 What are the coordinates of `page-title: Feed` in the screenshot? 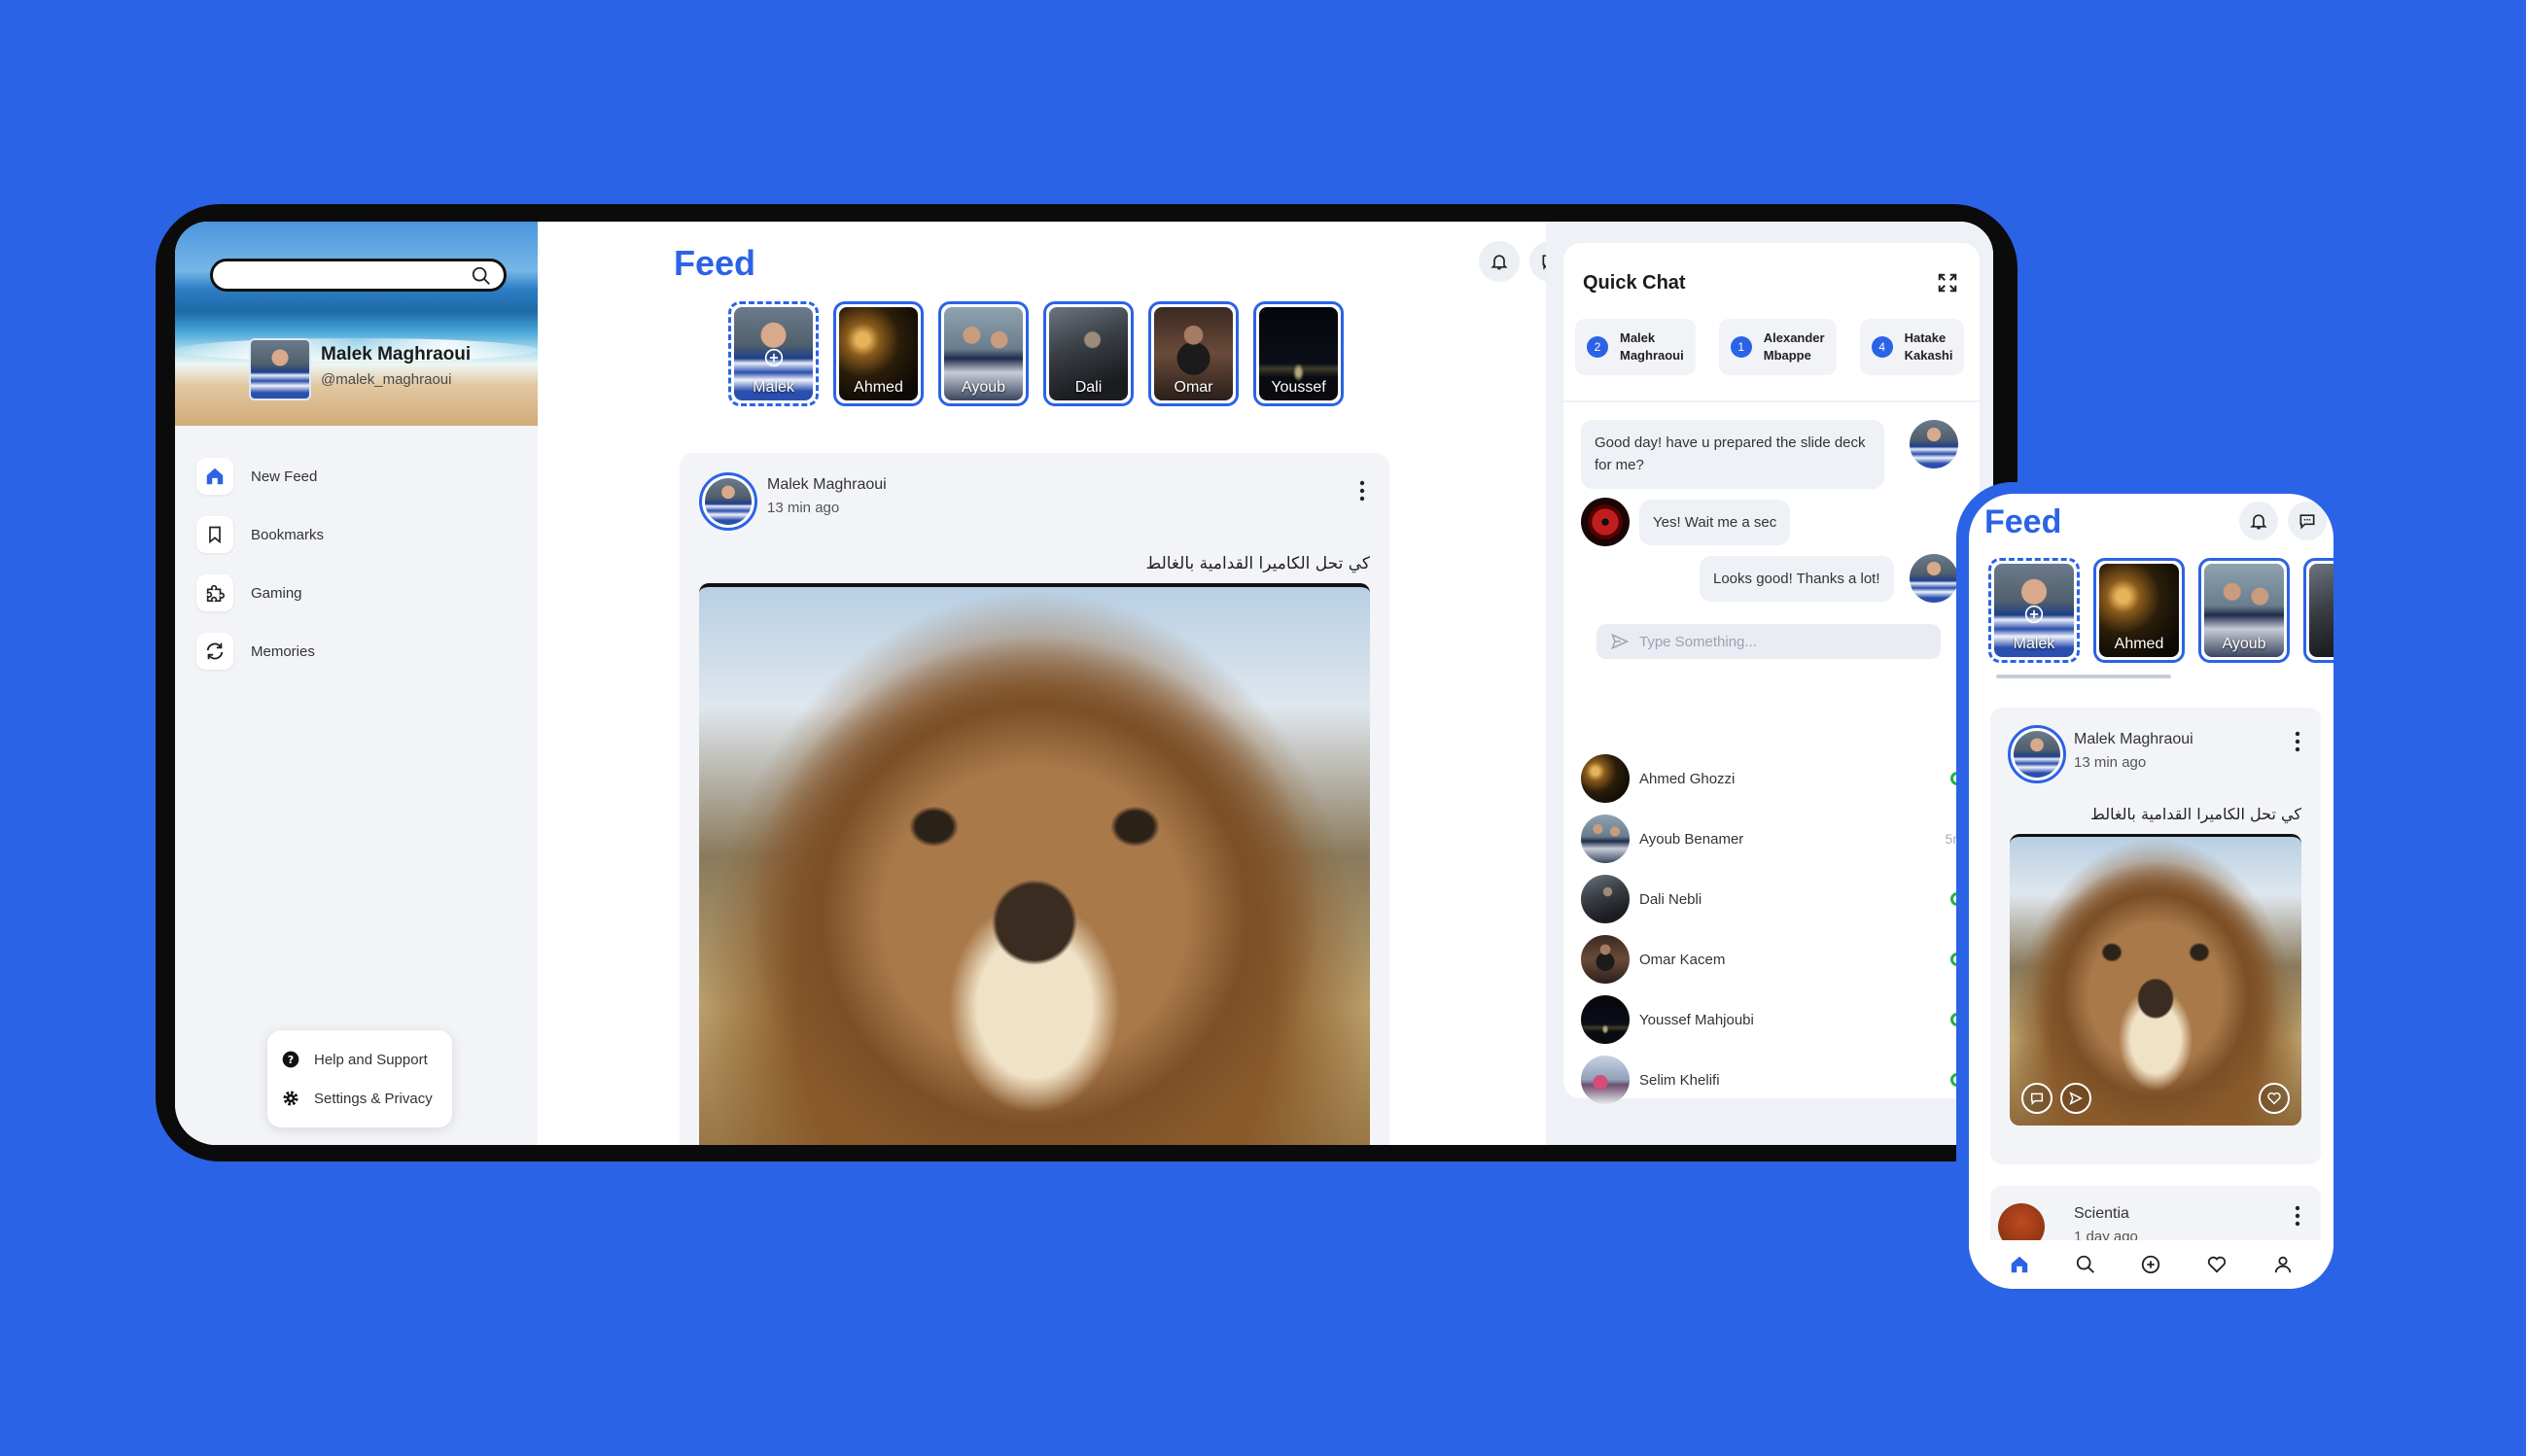 It's located at (715, 263).